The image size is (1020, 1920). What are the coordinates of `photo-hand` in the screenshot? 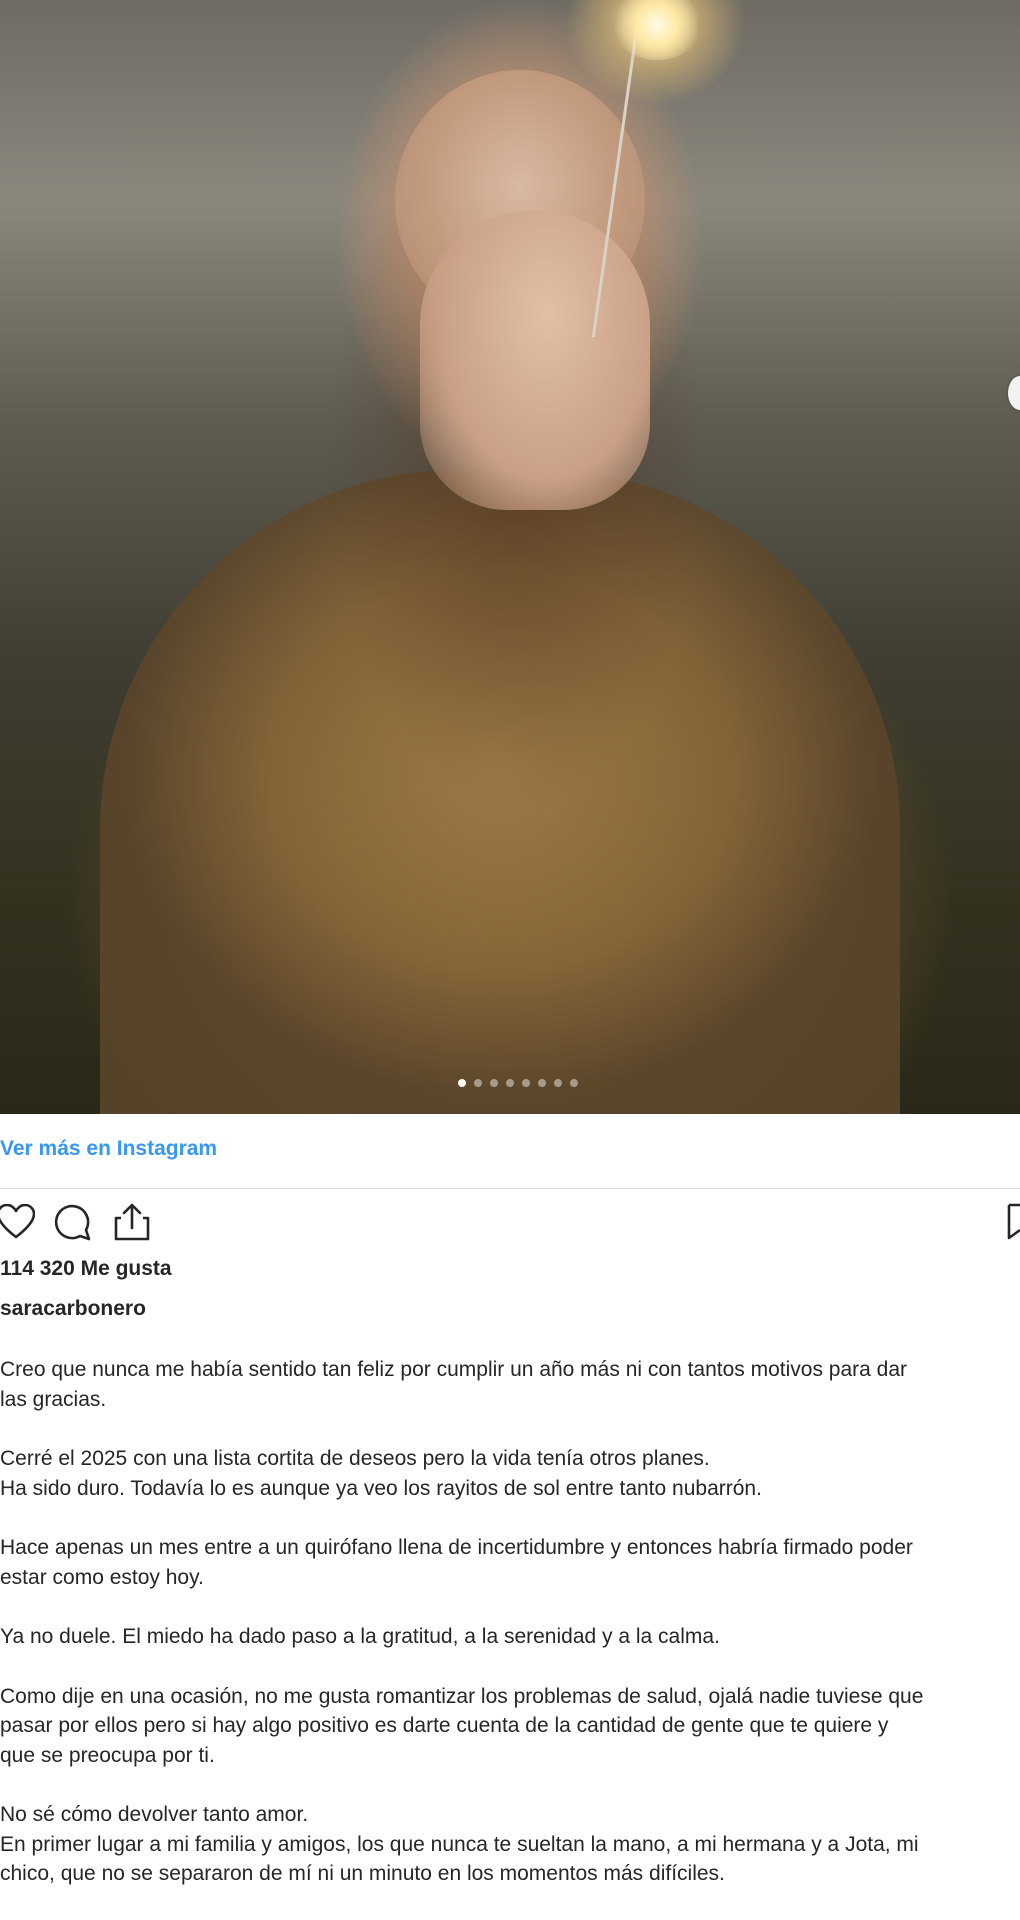 It's located at (535, 360).